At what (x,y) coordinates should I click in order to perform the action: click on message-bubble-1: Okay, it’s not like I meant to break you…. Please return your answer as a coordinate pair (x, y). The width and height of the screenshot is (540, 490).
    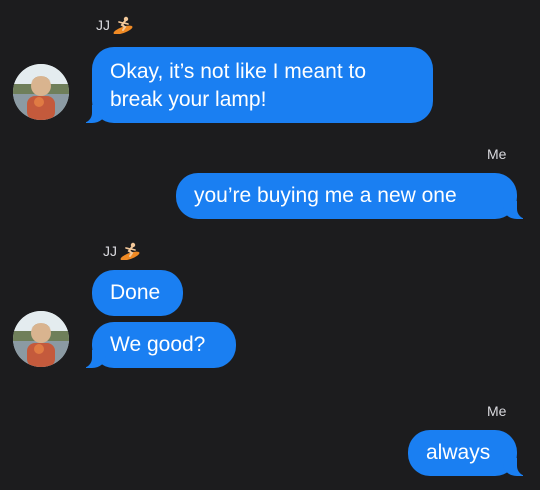
    Looking at the image, I should click on (255, 85).